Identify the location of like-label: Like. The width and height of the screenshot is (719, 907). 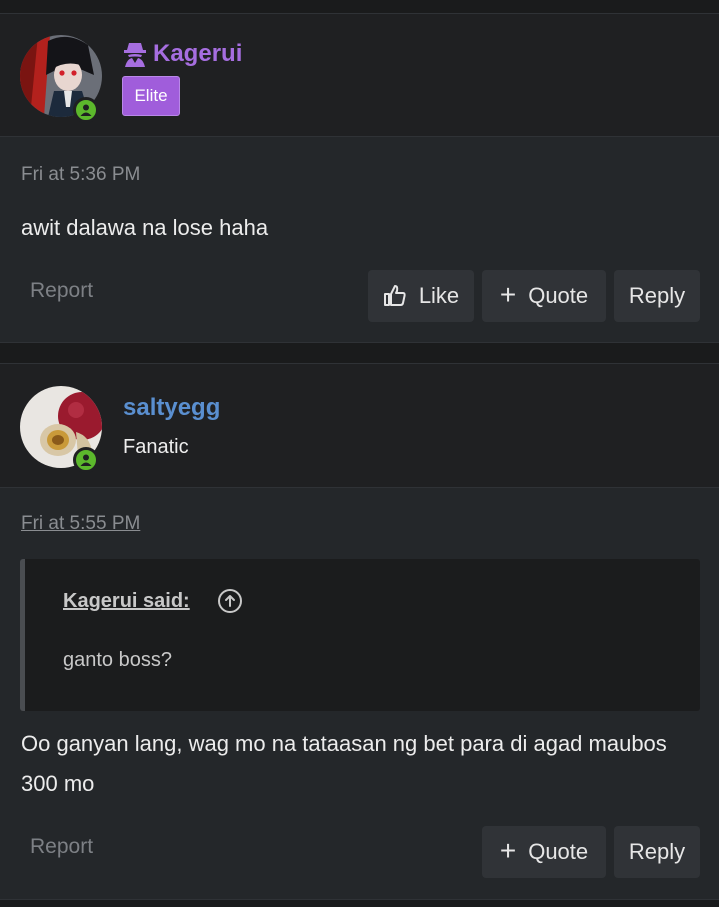
(439, 295).